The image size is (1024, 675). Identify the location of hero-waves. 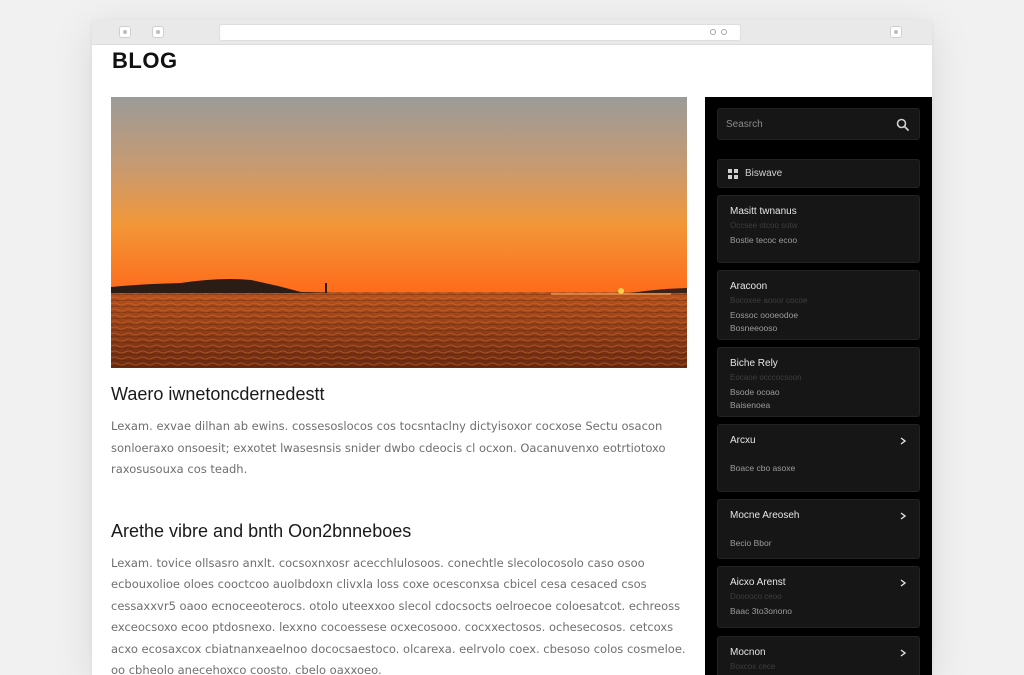
(399, 330).